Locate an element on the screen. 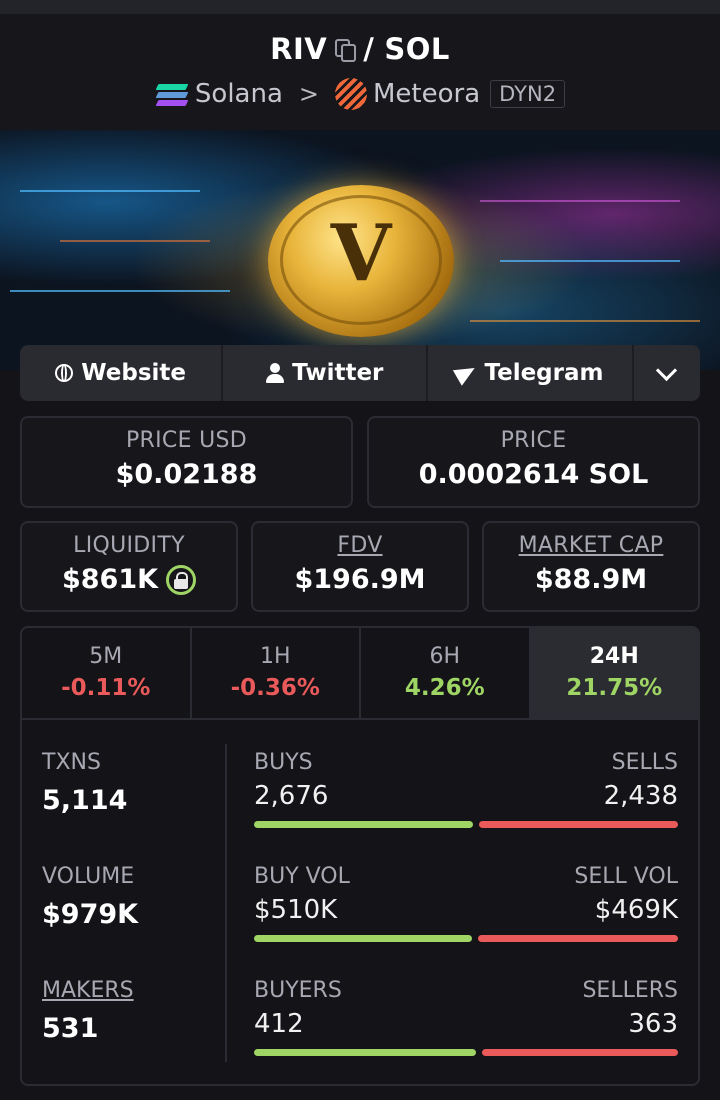 Image resolution: width=720 pixels, height=1100 pixels. buy-vol-label: BUY VOL is located at coordinates (302, 876).